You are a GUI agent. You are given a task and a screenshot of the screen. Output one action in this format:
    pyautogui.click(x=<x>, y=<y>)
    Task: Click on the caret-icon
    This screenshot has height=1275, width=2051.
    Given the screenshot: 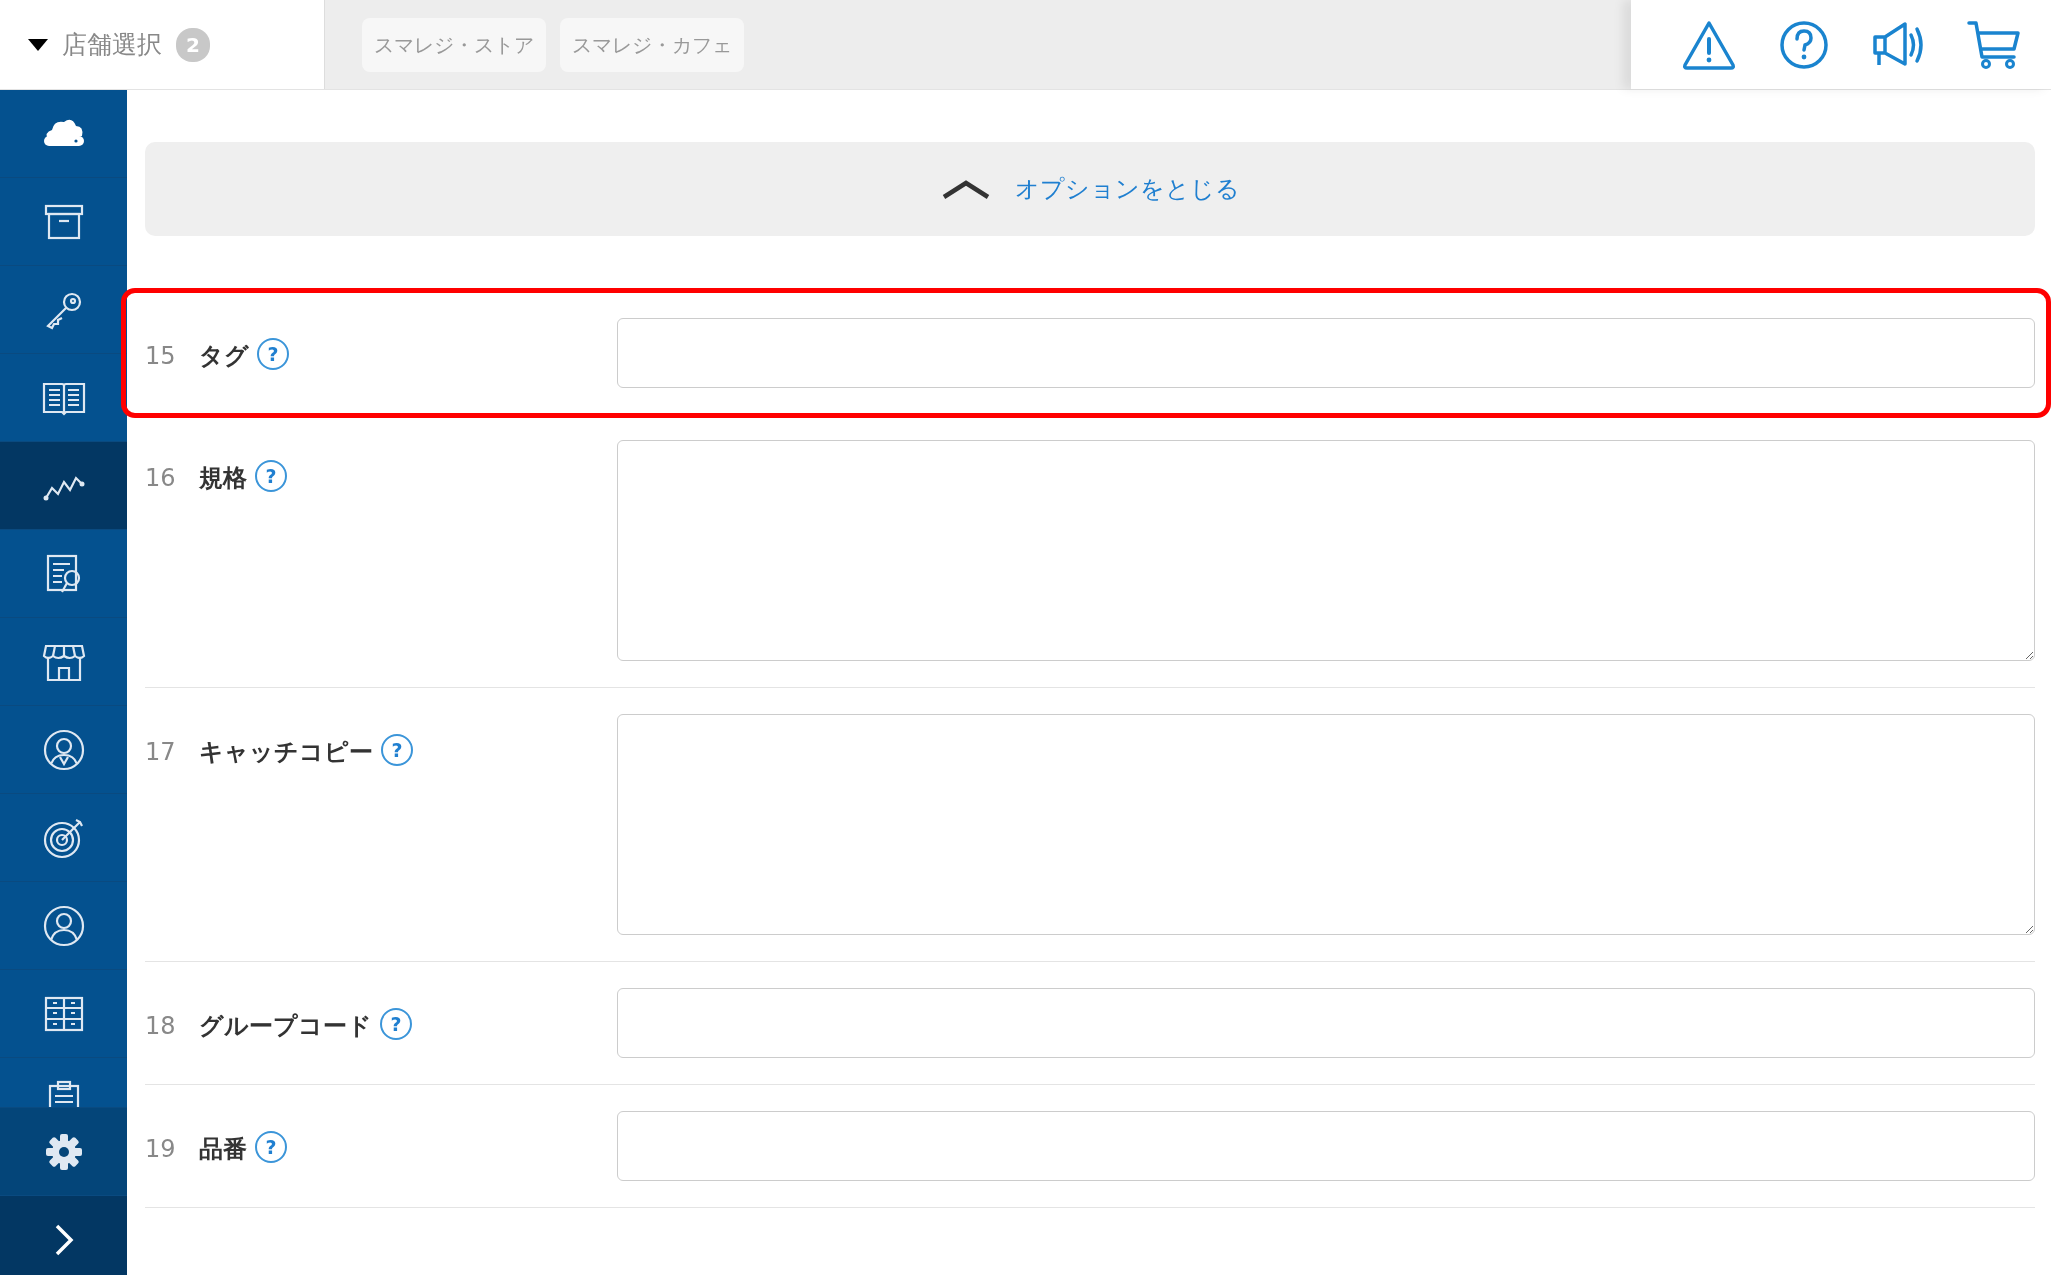 What is the action you would take?
    pyautogui.click(x=38, y=44)
    